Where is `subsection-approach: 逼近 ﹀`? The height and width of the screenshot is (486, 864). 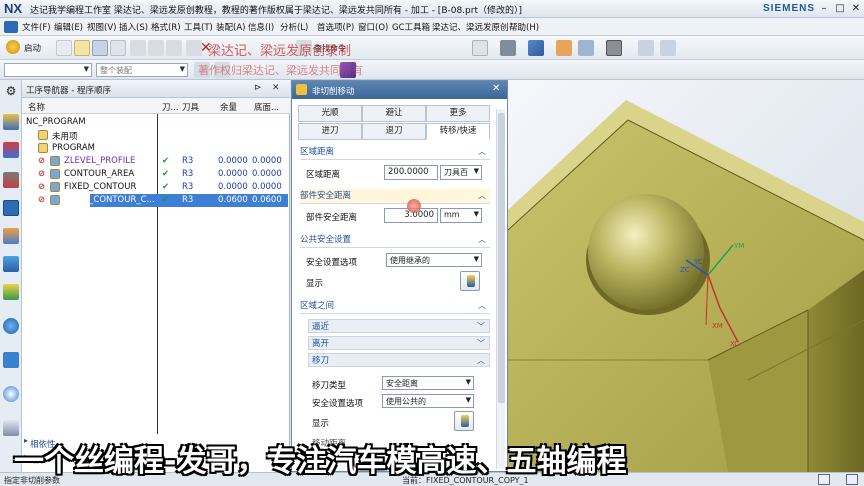 subsection-approach: 逼近 ﹀ is located at coordinates (399, 326).